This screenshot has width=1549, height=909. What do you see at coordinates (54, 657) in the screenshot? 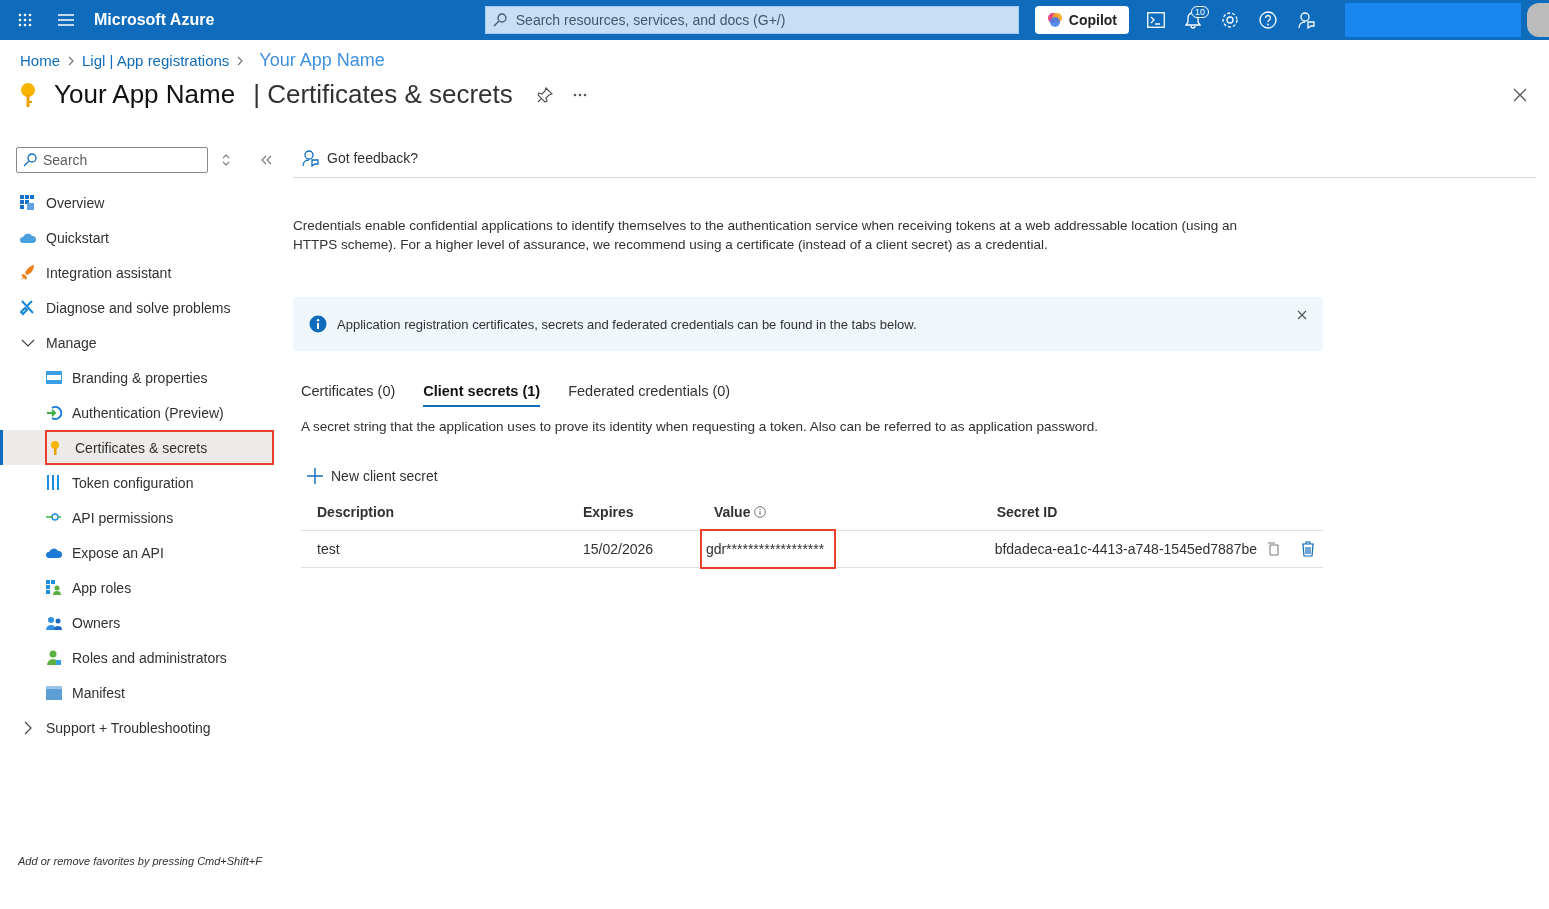
I see `user-icon` at bounding box center [54, 657].